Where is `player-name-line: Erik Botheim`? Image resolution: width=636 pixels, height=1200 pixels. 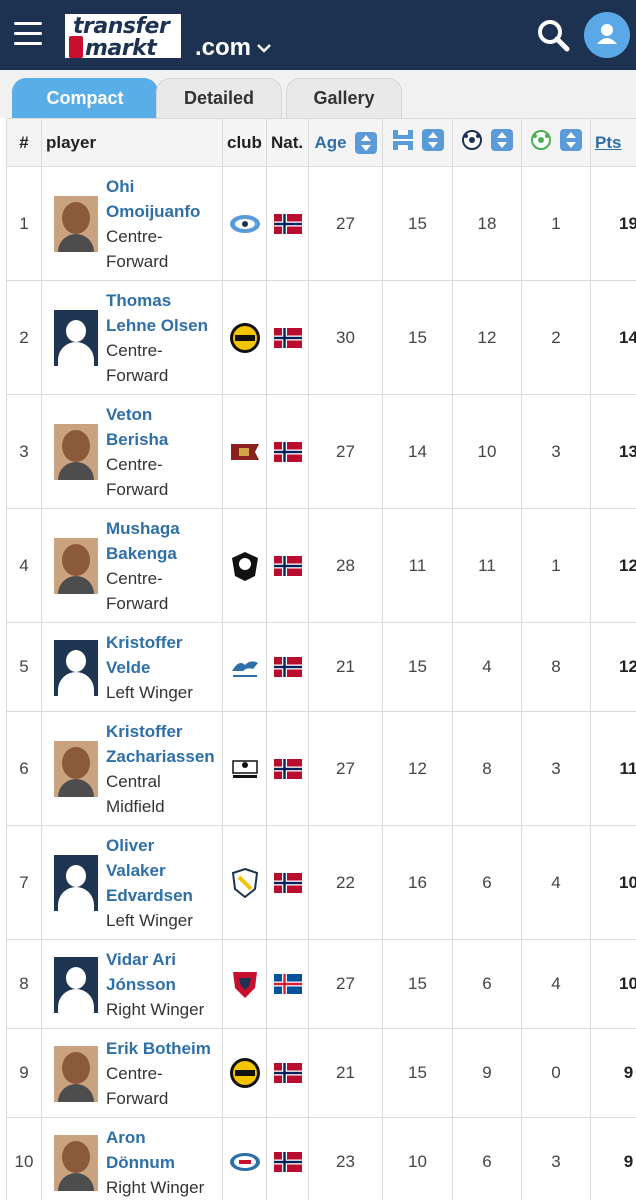
player-name-line: Erik Botheim is located at coordinates (158, 1048).